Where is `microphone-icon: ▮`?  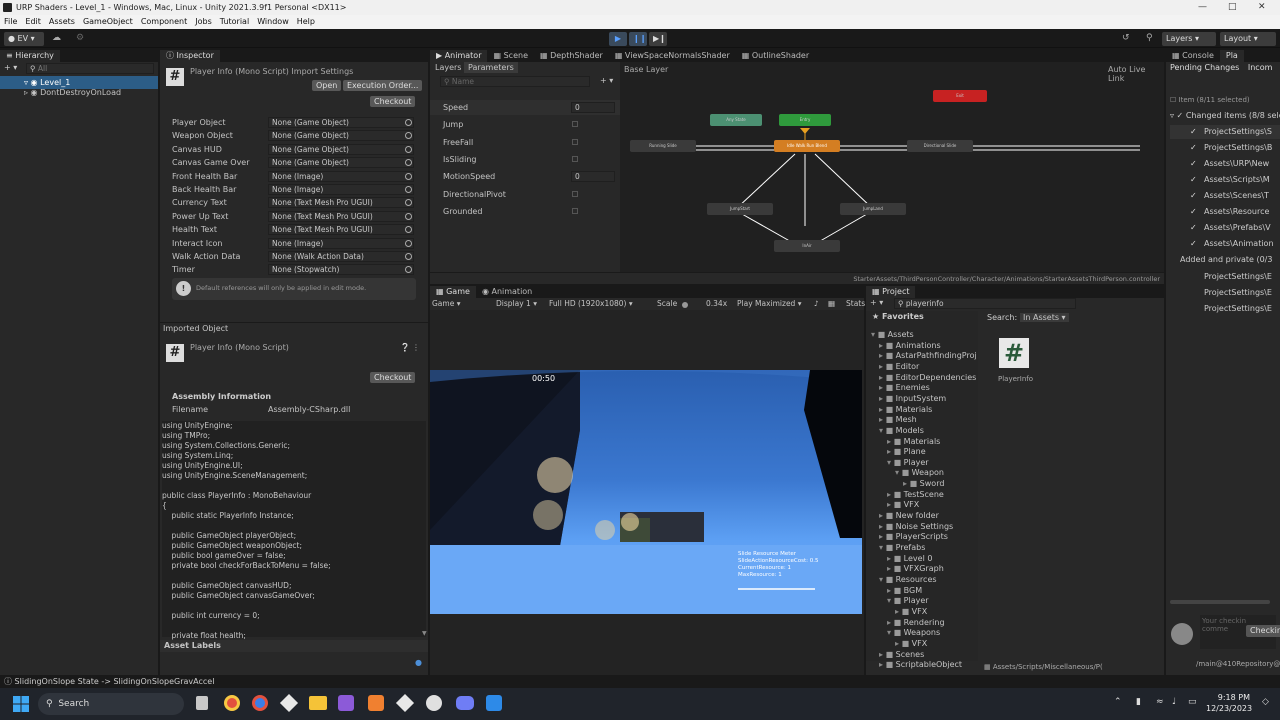 microphone-icon: ▮ is located at coordinates (1138, 702).